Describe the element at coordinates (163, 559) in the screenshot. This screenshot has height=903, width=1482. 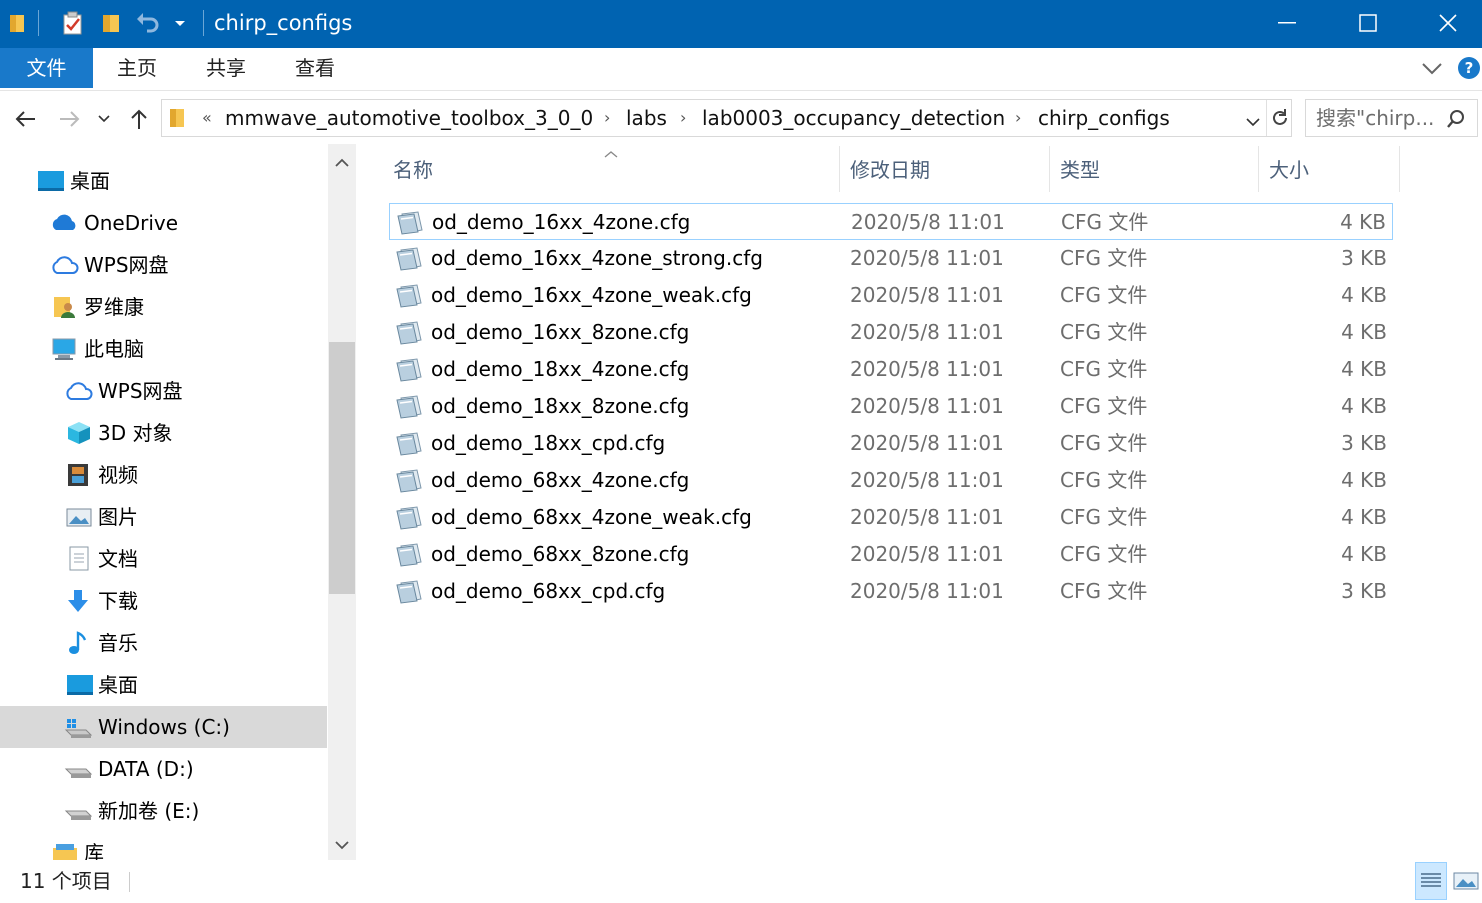
I see `sidebar-item-documents: 文档` at that location.